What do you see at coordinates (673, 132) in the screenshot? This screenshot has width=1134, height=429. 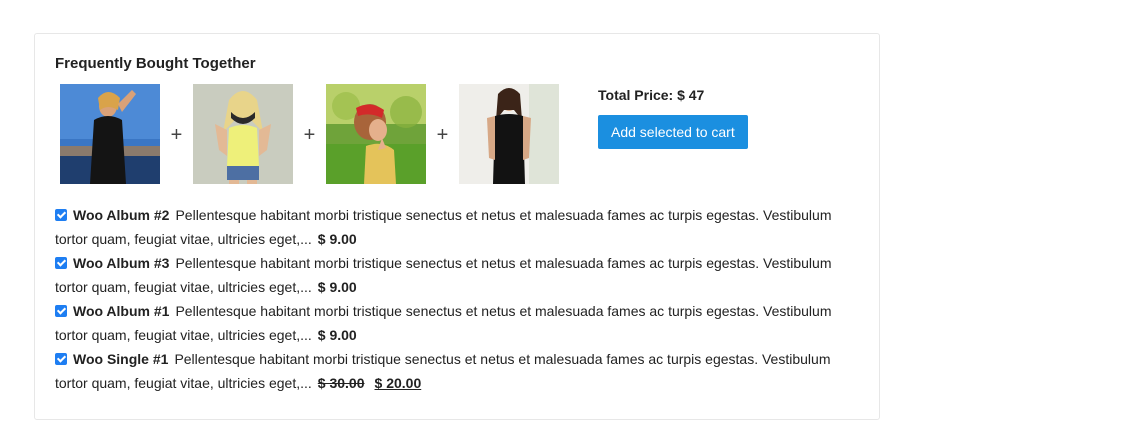 I see `add-selected-to-cart-button: Add selected to cart` at bounding box center [673, 132].